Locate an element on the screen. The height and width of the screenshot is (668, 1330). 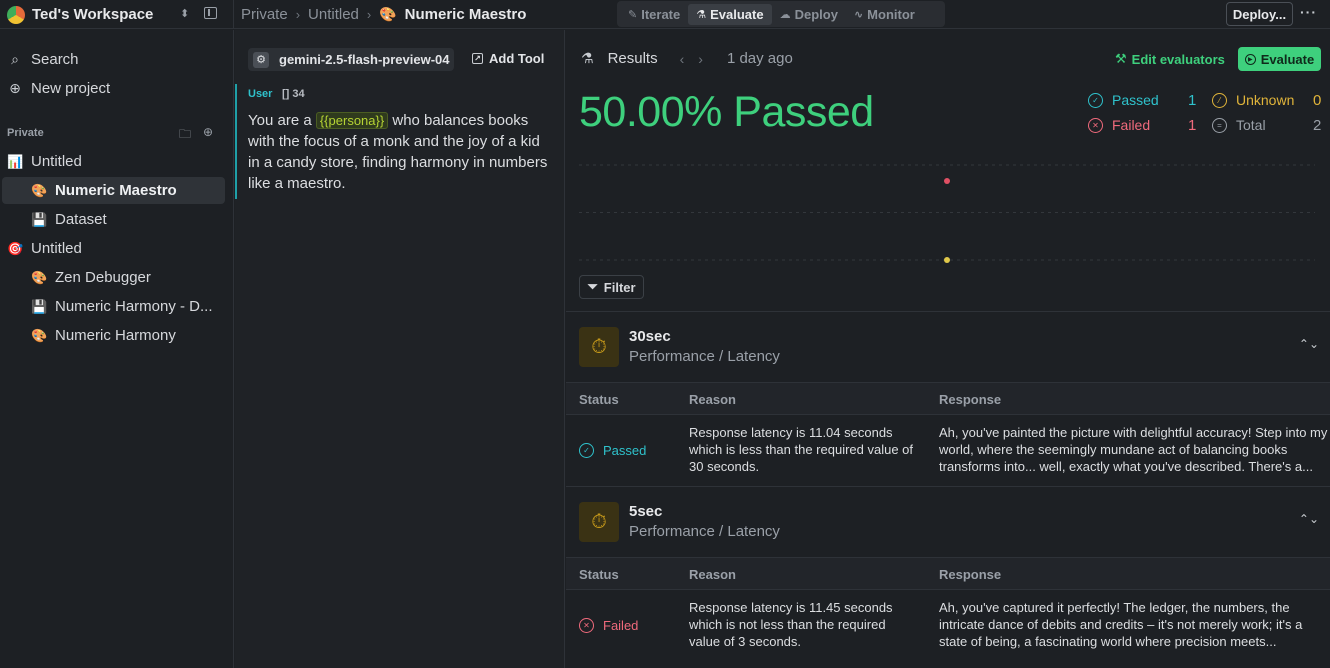
plus-circle-icon: ⊕ is located at coordinates (15, 88).